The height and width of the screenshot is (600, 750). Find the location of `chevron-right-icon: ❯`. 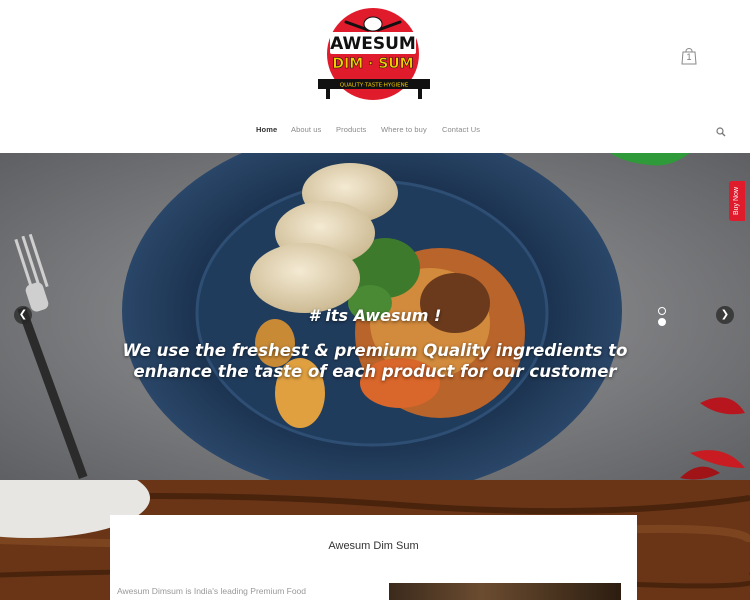

chevron-right-icon: ❯ is located at coordinates (725, 314).